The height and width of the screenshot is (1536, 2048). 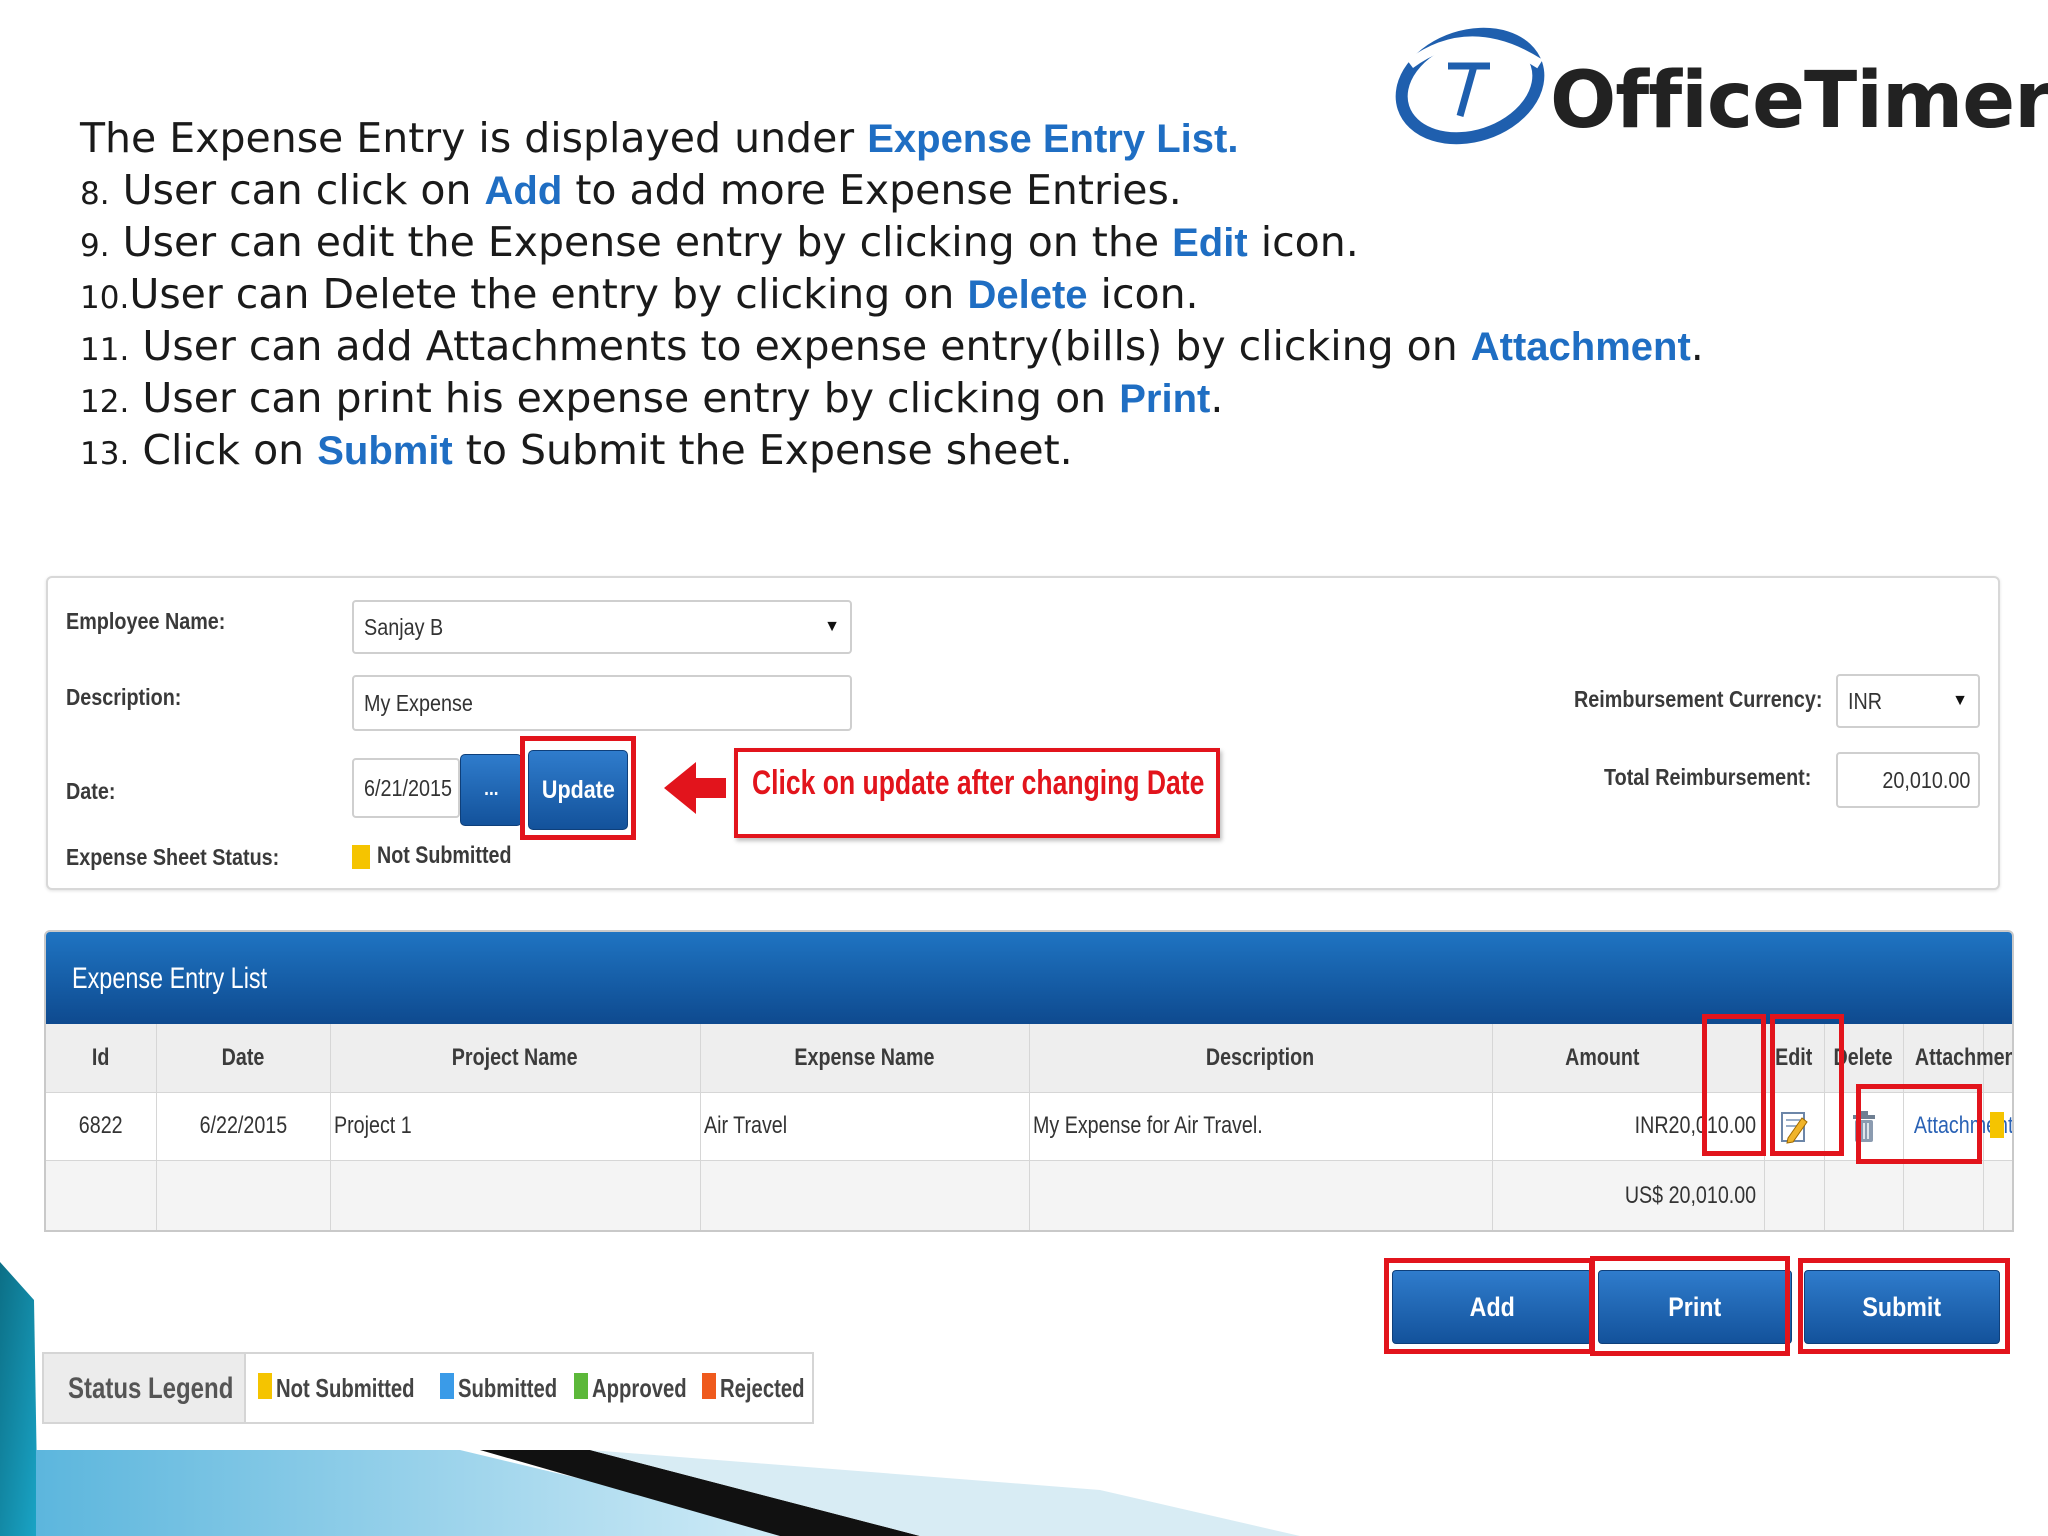 What do you see at coordinates (91, 791) in the screenshot?
I see `date-label: Date:` at bounding box center [91, 791].